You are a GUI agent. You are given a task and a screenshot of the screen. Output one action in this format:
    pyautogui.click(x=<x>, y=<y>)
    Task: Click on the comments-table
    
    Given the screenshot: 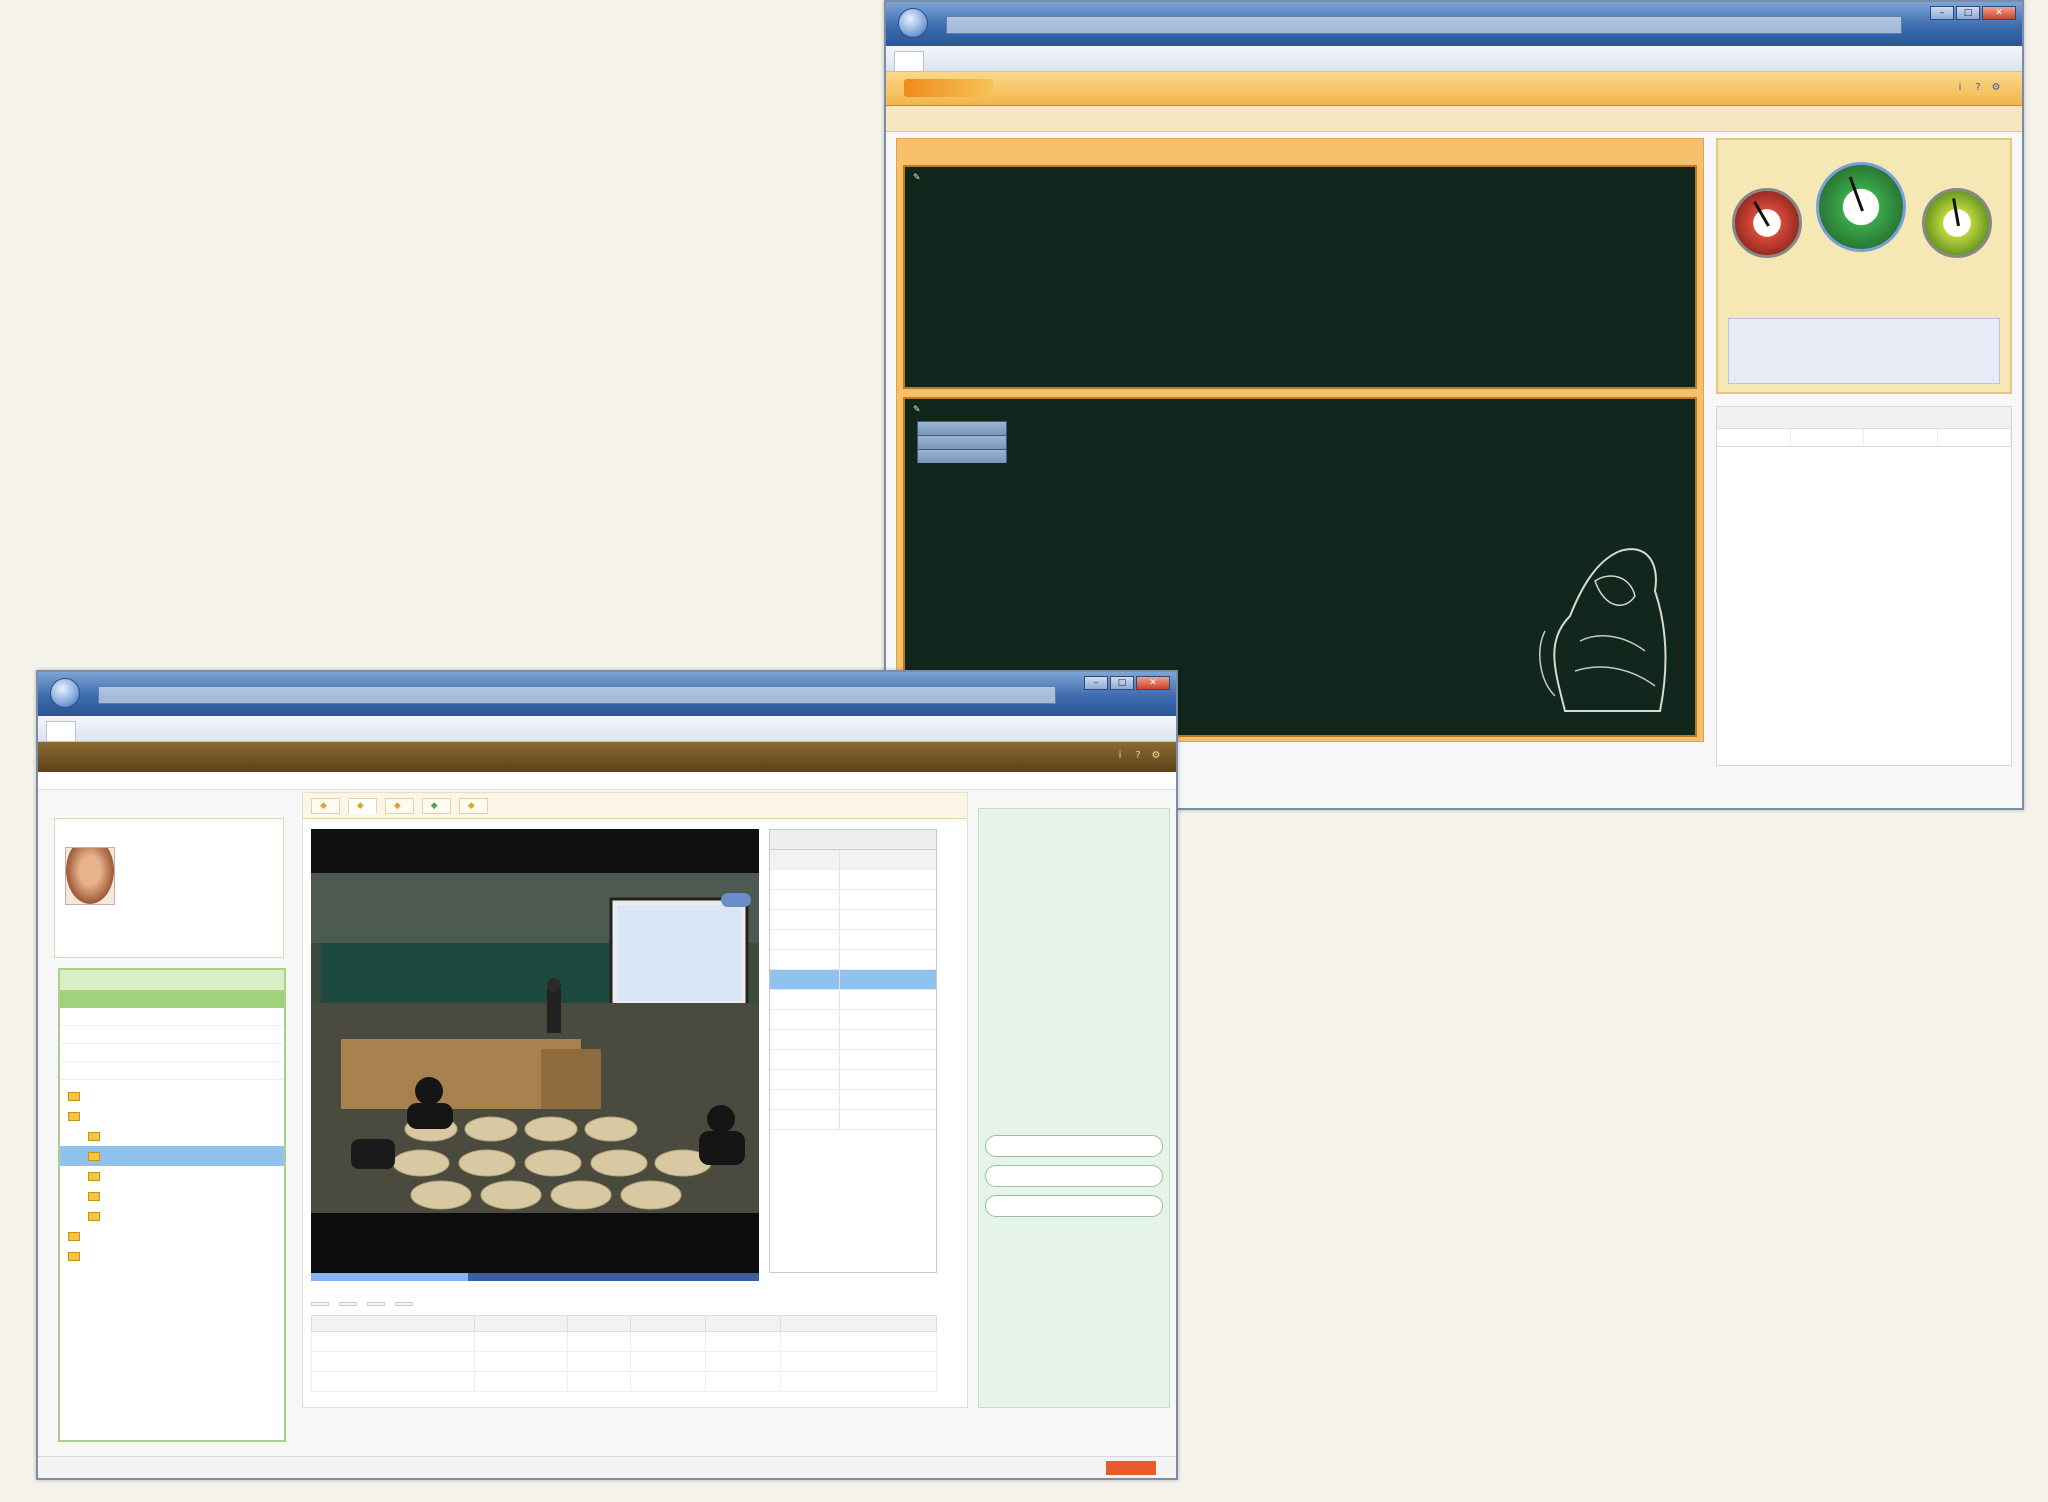 What is the action you would take?
    pyautogui.click(x=624, y=1347)
    